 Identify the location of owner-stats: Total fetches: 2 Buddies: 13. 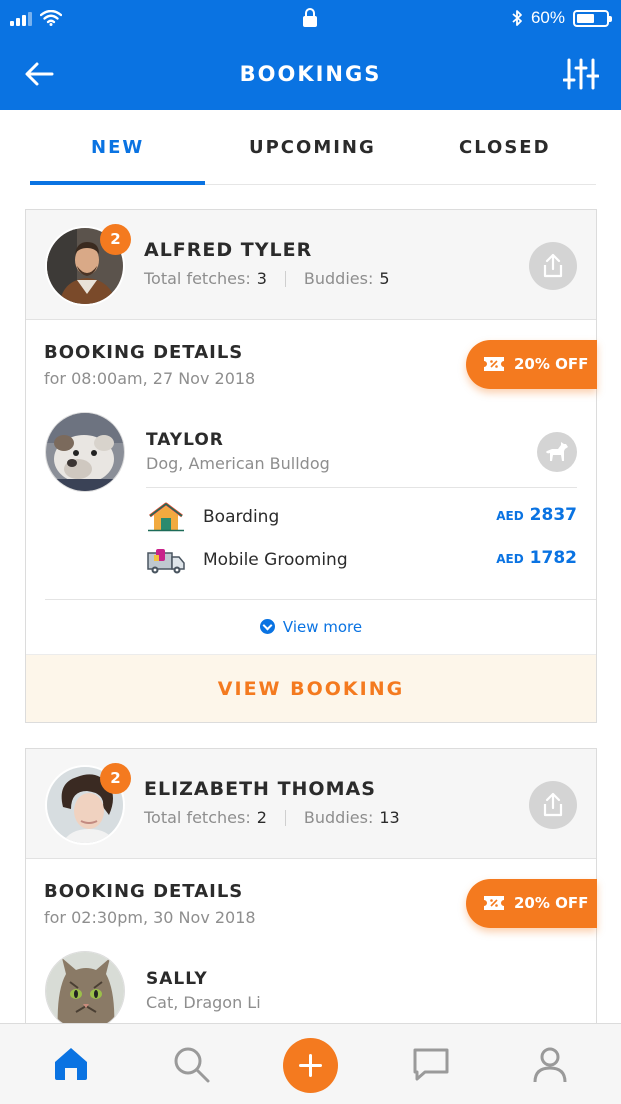
(272, 817).